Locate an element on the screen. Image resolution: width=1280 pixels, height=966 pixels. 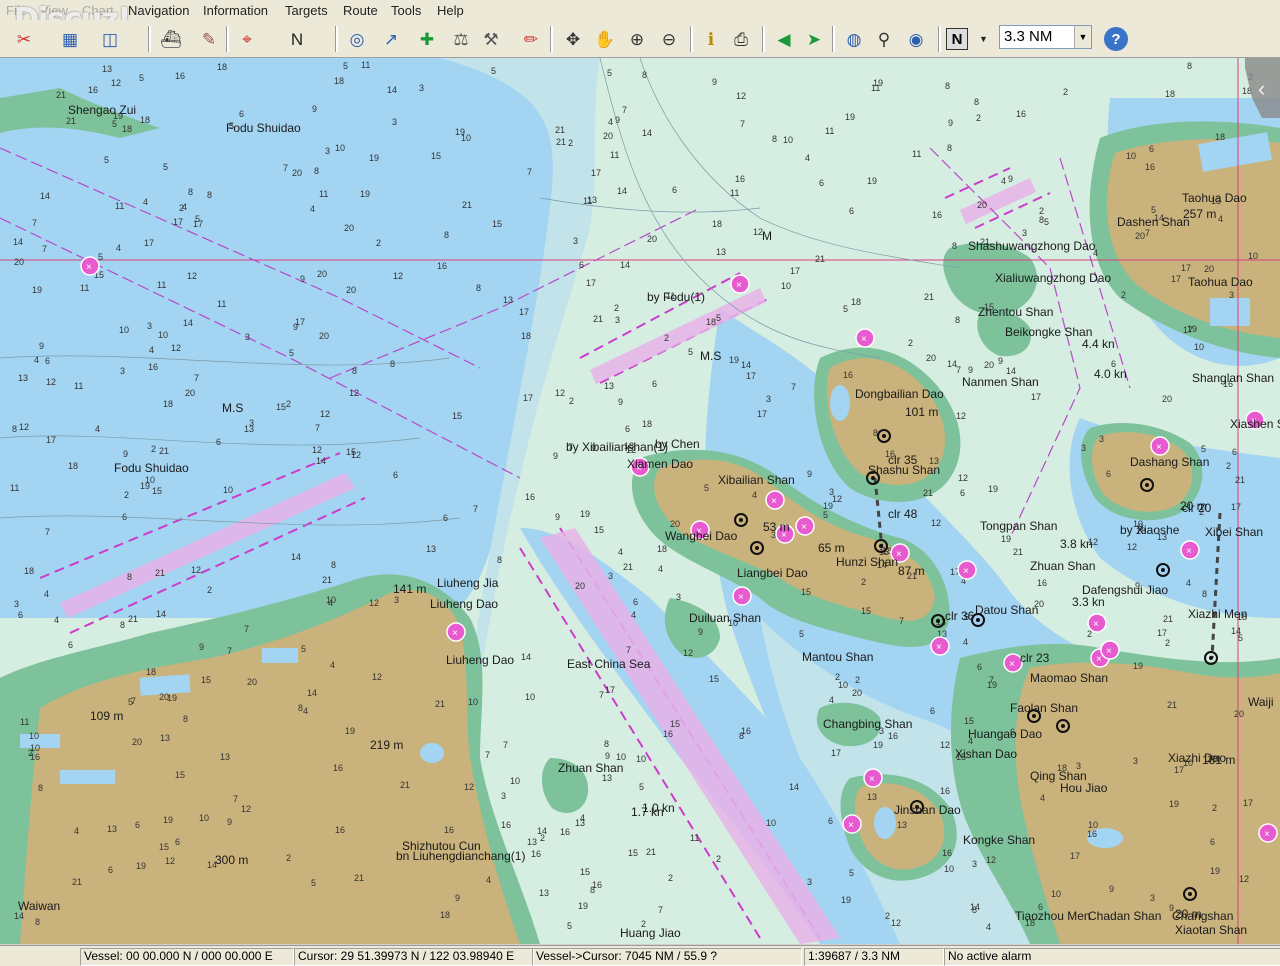
info-icon: ℹ is located at coordinates (711, 39).